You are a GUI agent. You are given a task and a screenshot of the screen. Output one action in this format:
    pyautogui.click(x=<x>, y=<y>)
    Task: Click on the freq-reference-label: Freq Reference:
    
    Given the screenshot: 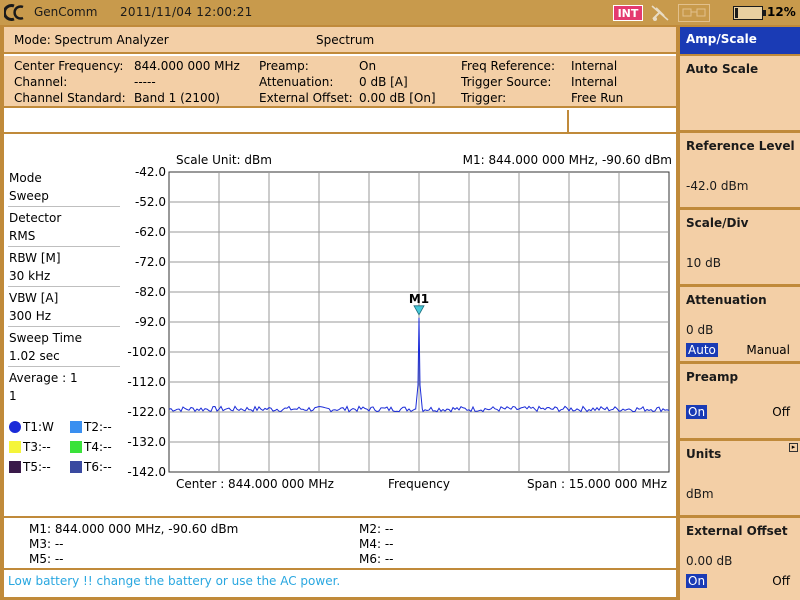 What is the action you would take?
    pyautogui.click(x=508, y=66)
    